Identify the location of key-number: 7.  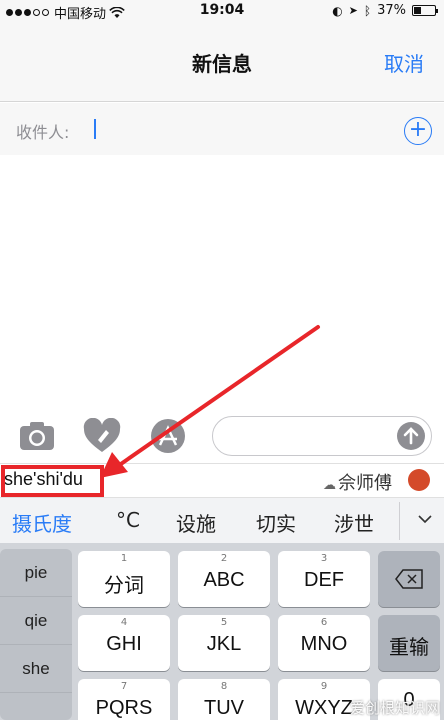
(124, 686).